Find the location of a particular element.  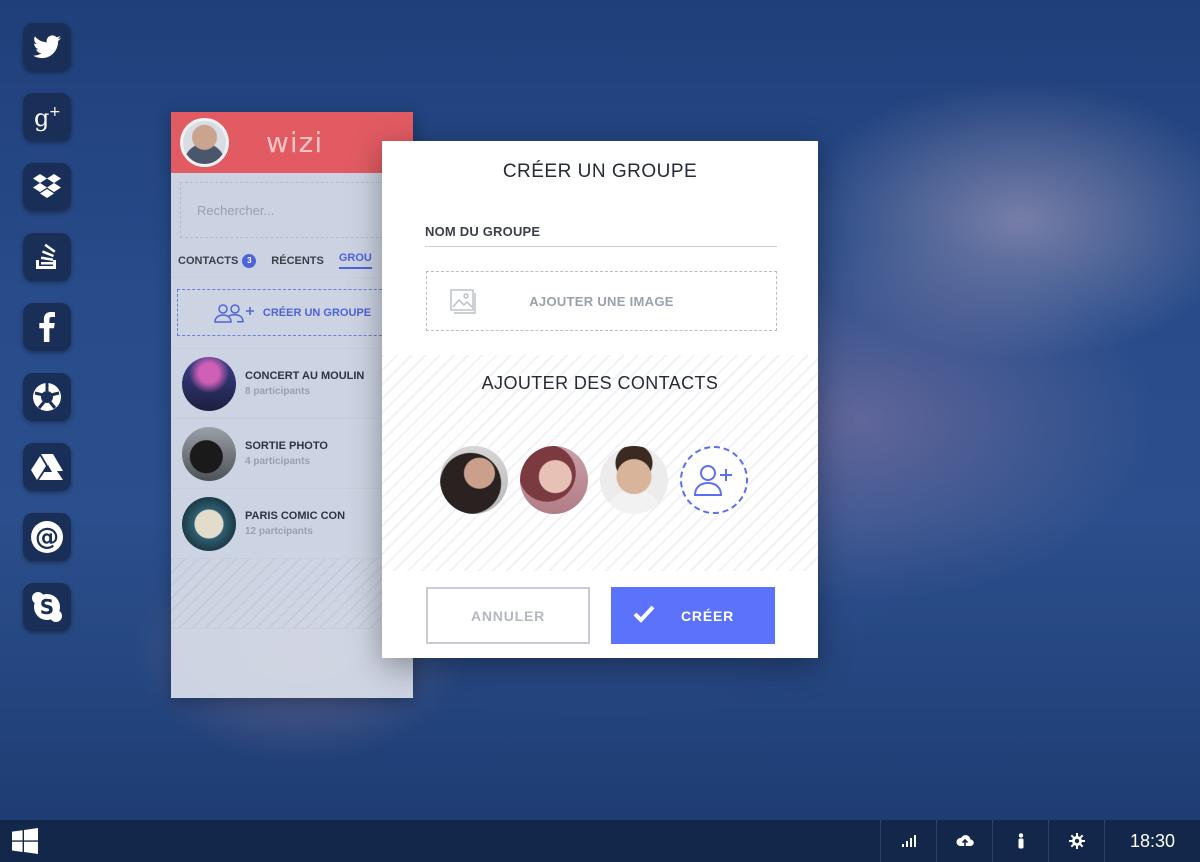

cancel-button: ANNULER is located at coordinates (508, 615).